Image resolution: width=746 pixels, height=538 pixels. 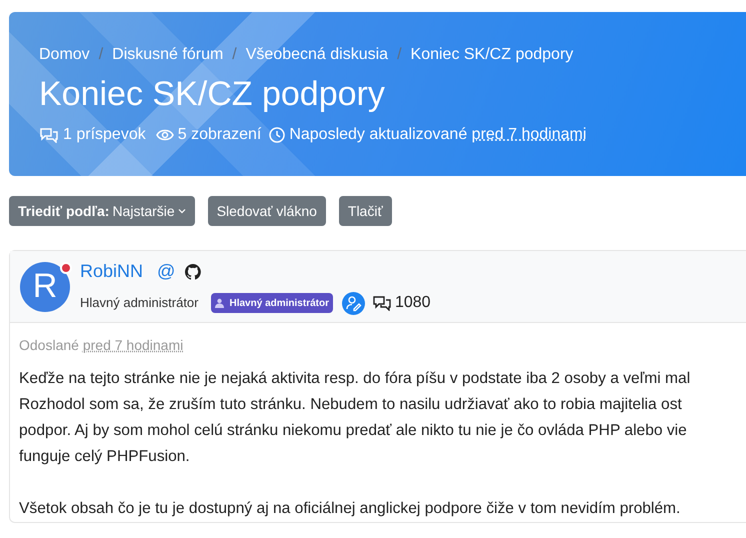 What do you see at coordinates (182, 211) in the screenshot?
I see `caret-icon` at bounding box center [182, 211].